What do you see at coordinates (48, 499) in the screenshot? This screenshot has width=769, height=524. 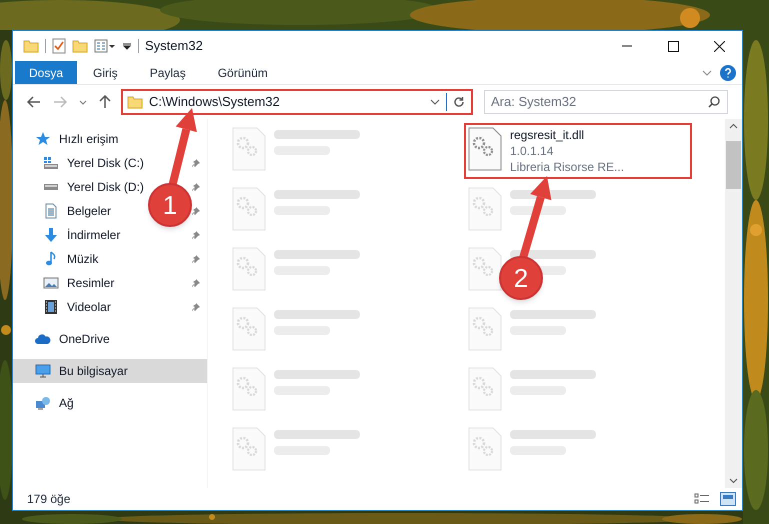 I see `item-count: 179 öğe` at bounding box center [48, 499].